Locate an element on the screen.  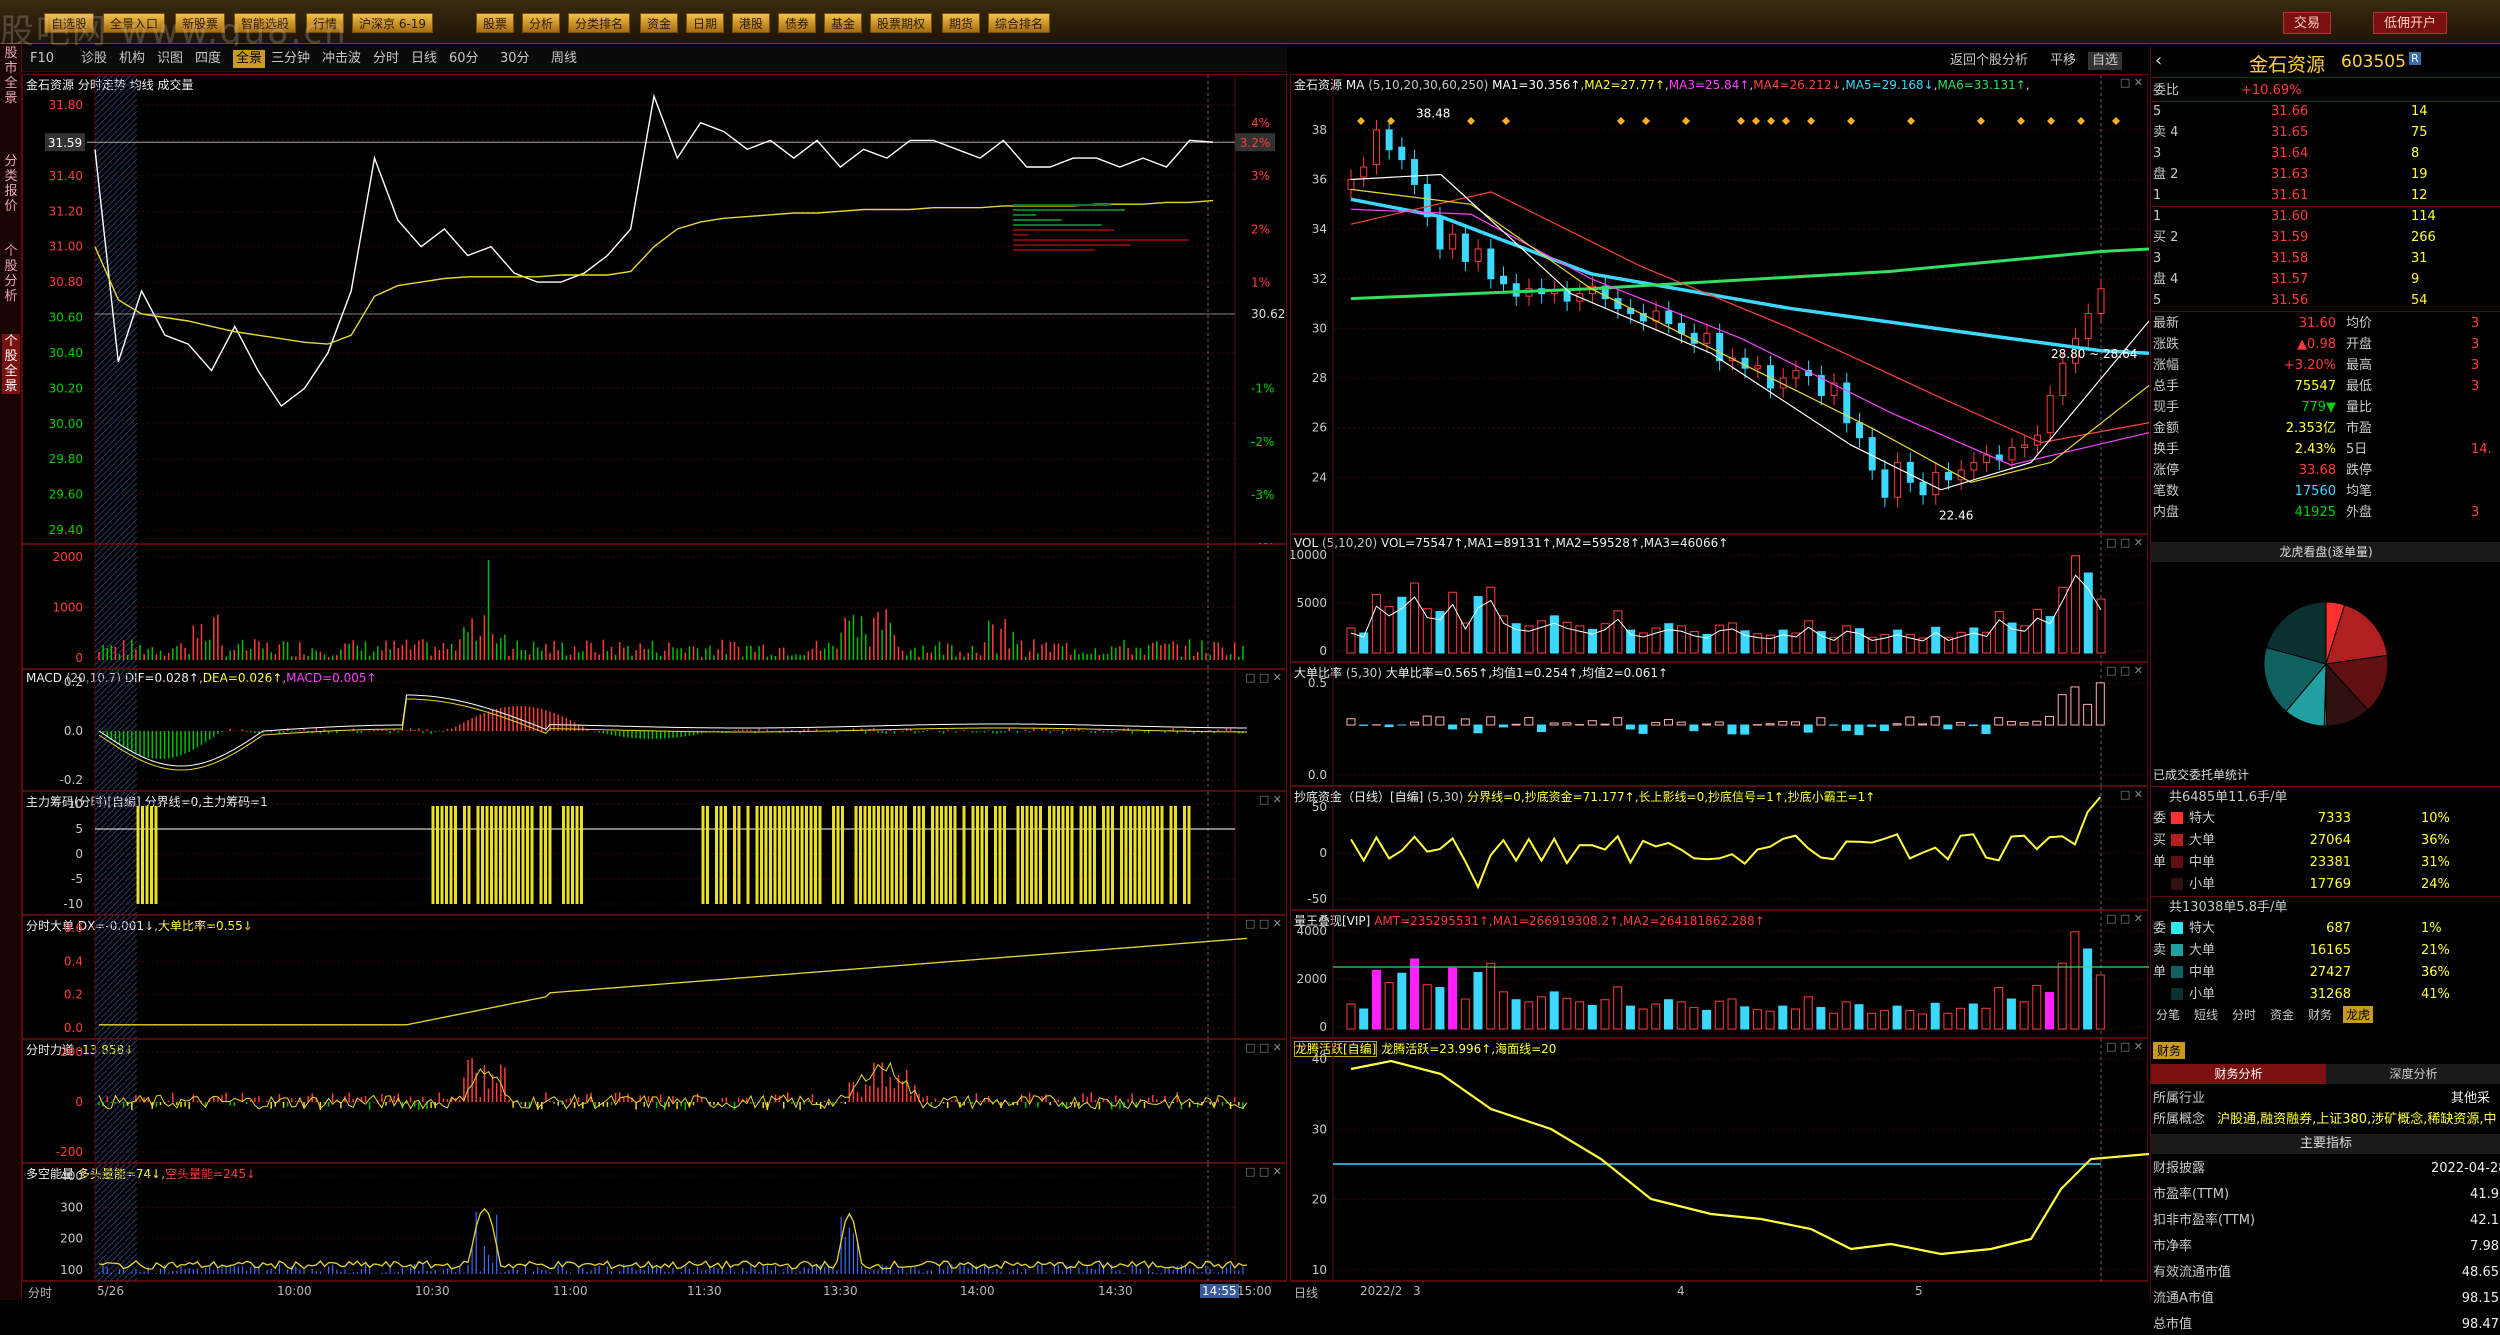
top-menu-item: 股票 is located at coordinates (495, 23).